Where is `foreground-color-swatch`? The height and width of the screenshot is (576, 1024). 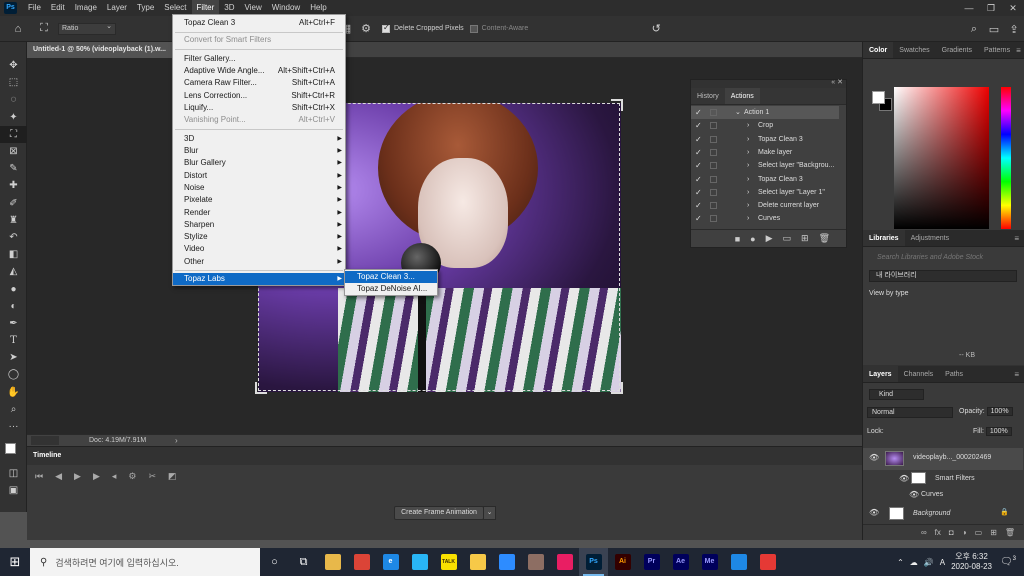 foreground-color-swatch is located at coordinates (878, 97).